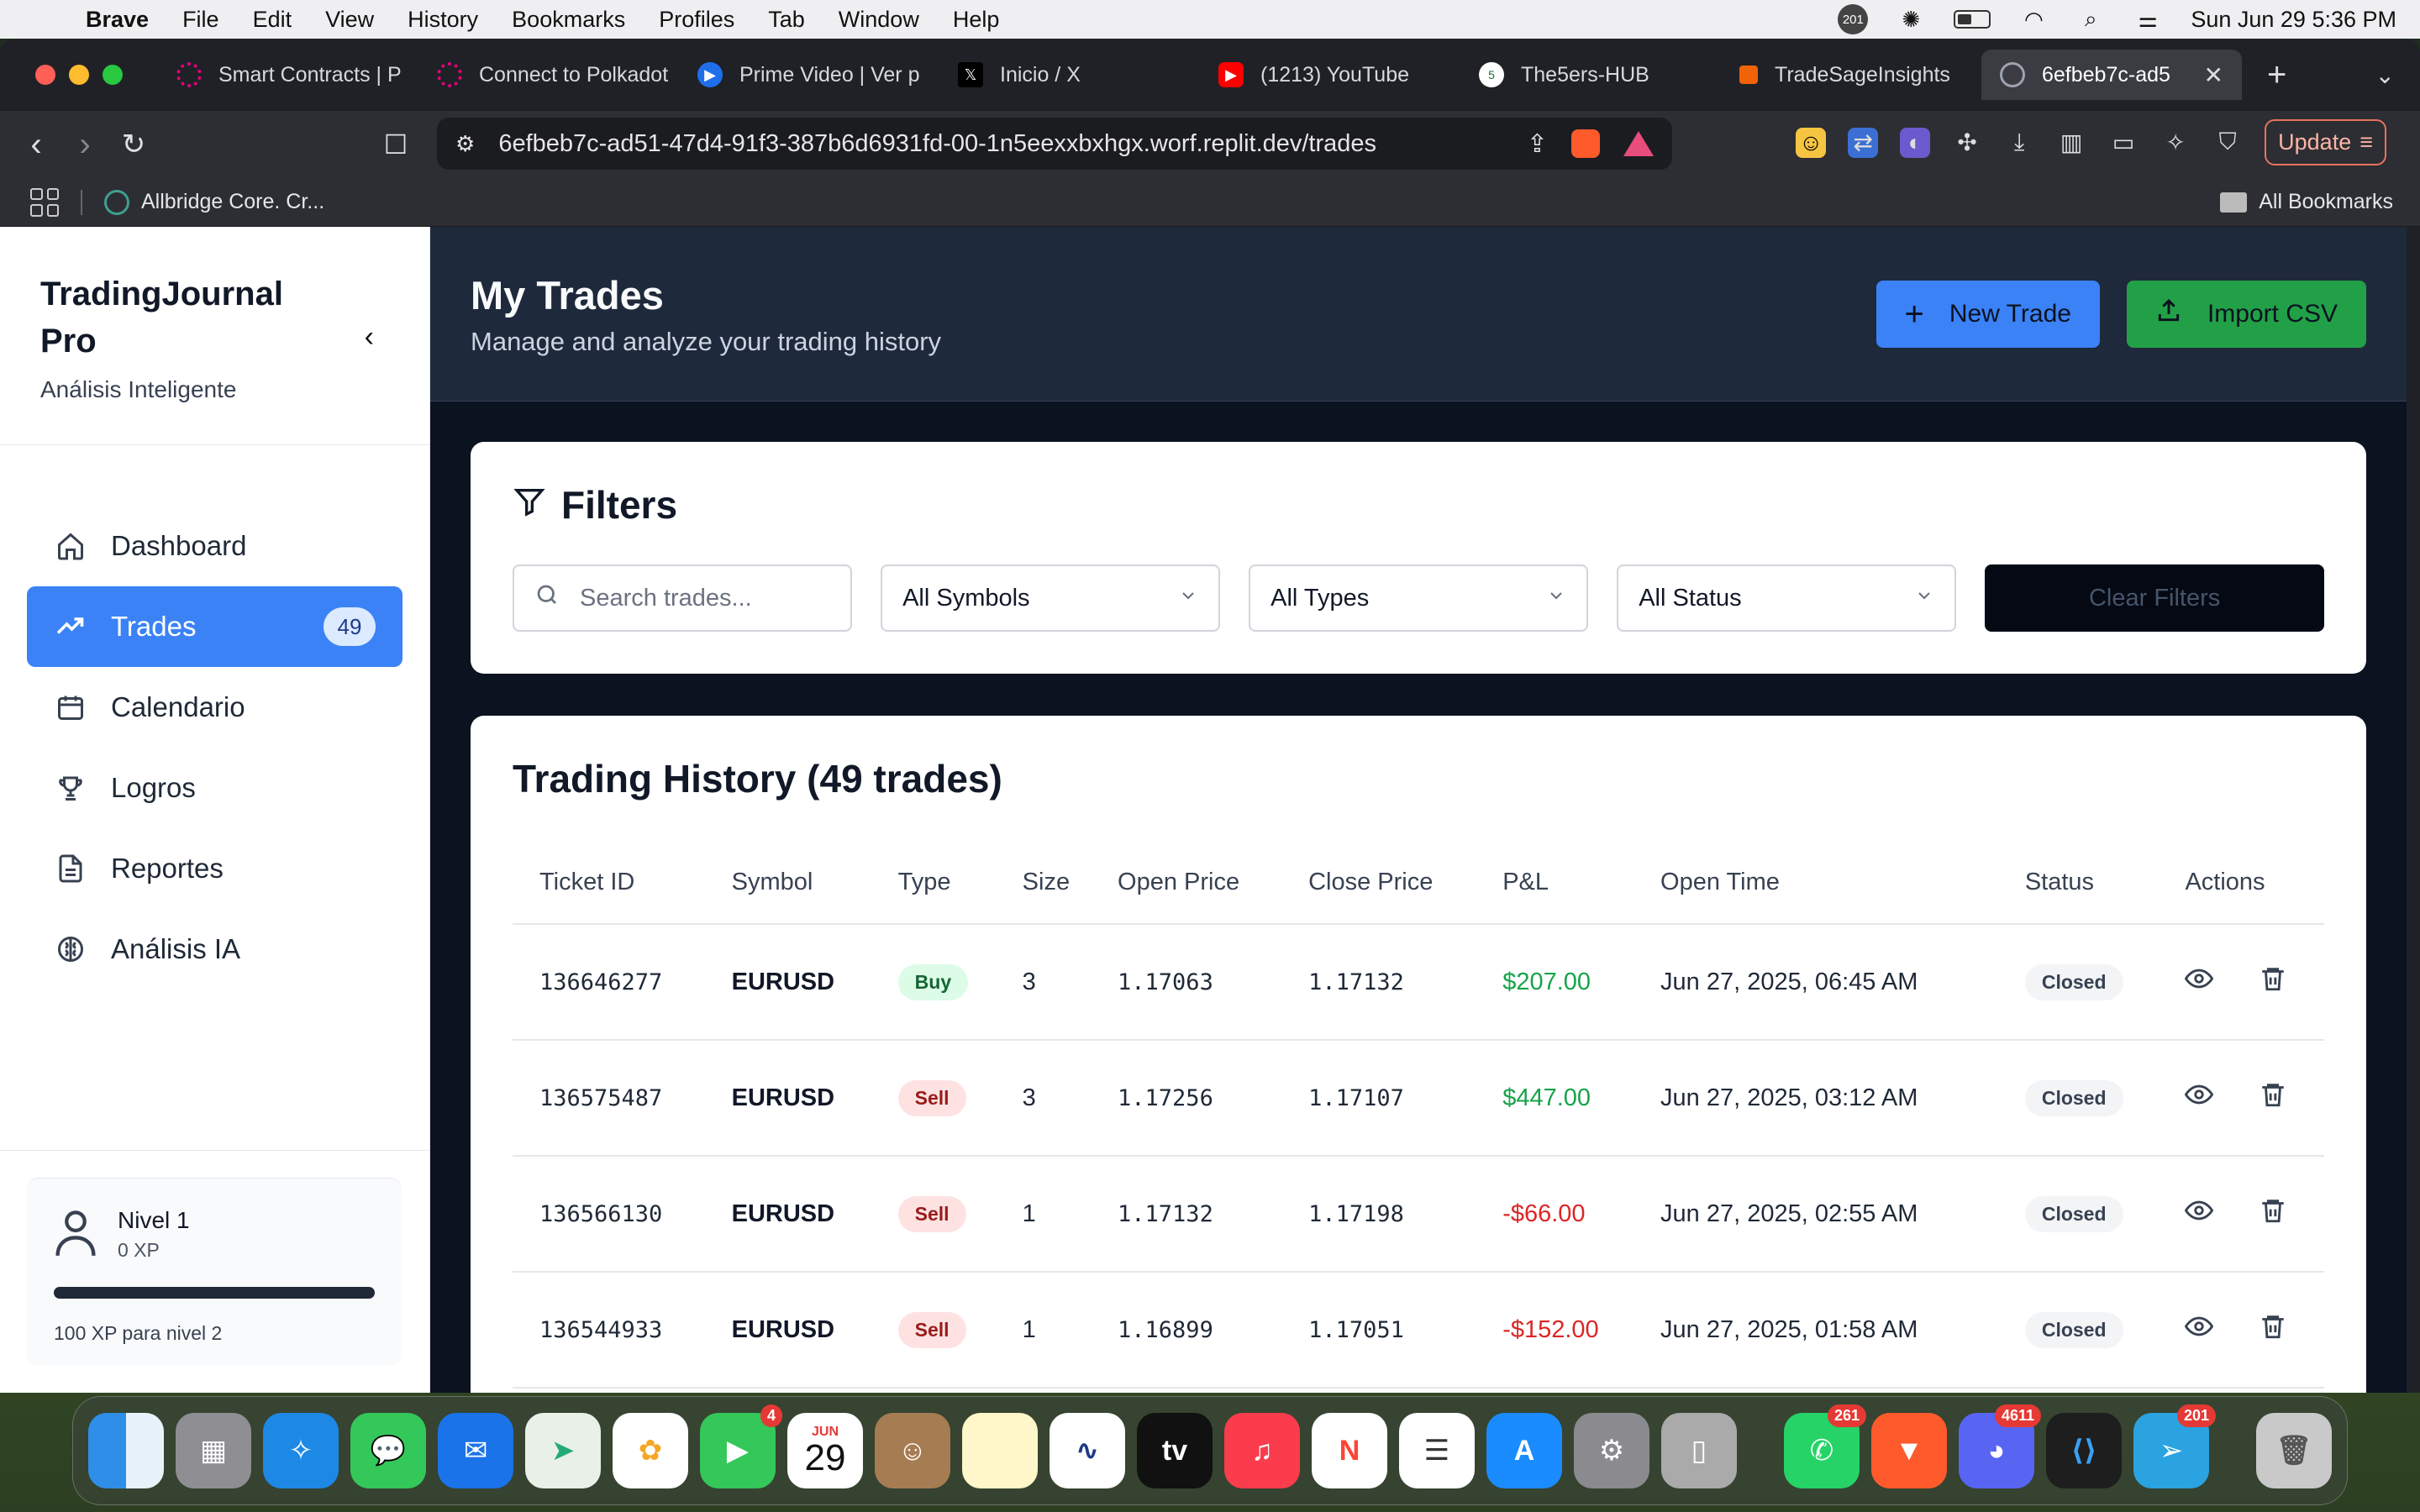 The image size is (2420, 1512). What do you see at coordinates (696, 20) in the screenshot?
I see `menu-profiles: Profiles` at bounding box center [696, 20].